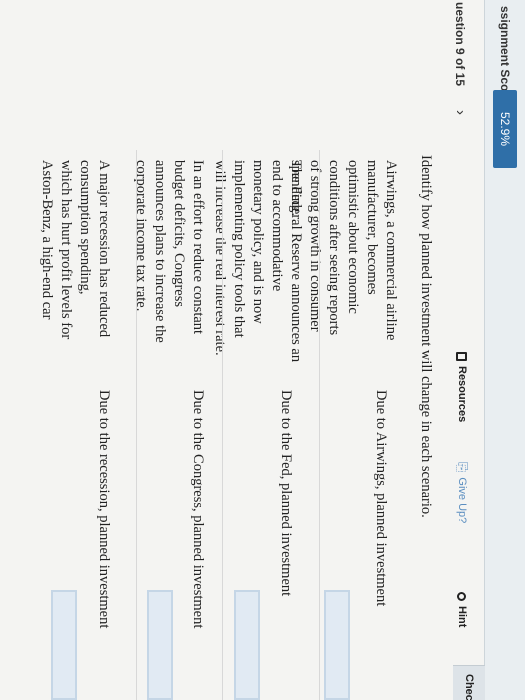  Describe the element at coordinates (462, 596) in the screenshot. I see `hint-icon` at that location.